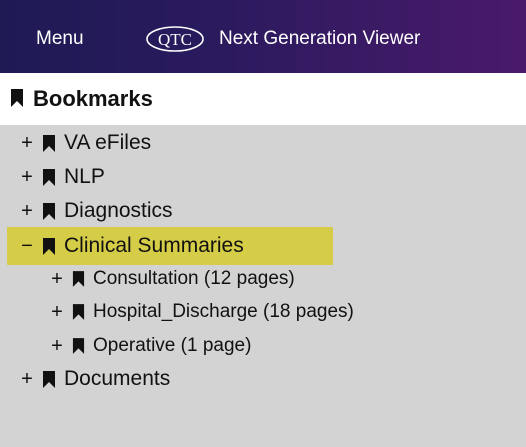 This screenshot has width=526, height=447. Describe the element at coordinates (108, 142) in the screenshot. I see `bookmark-label: VA eFiles` at that location.